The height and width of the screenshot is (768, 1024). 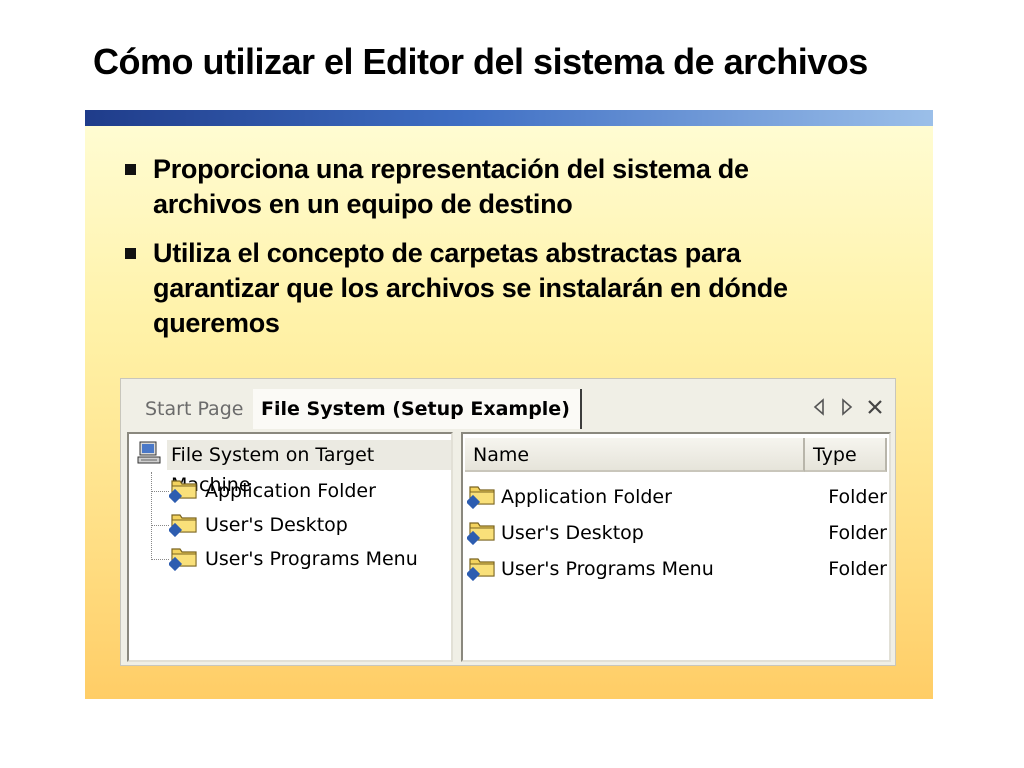 I want to click on title-accent-bar, so click(x=509, y=118).